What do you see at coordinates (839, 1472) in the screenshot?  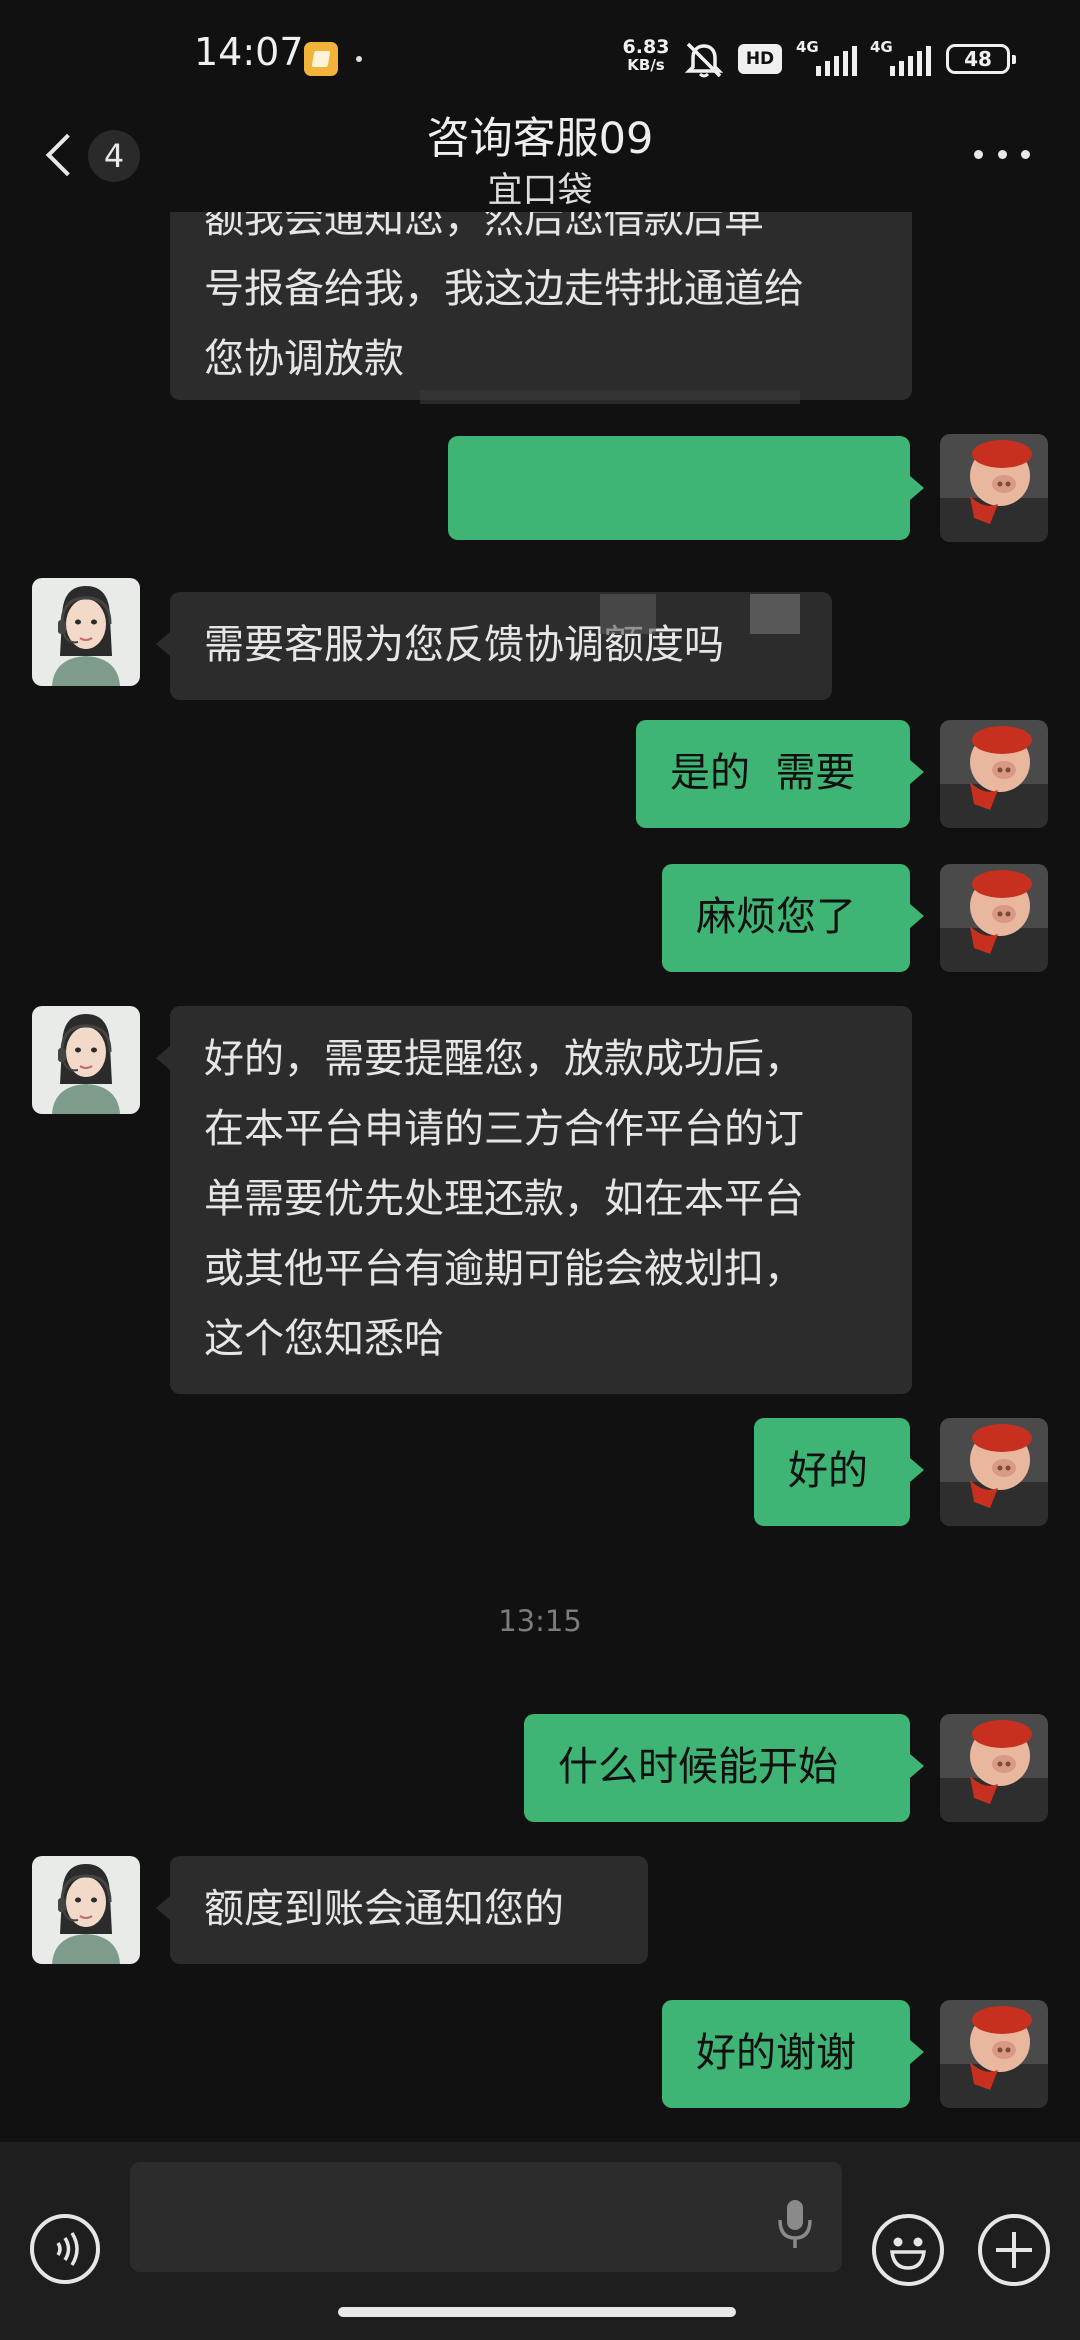 I see `message-bubble-outgoing: 好的` at bounding box center [839, 1472].